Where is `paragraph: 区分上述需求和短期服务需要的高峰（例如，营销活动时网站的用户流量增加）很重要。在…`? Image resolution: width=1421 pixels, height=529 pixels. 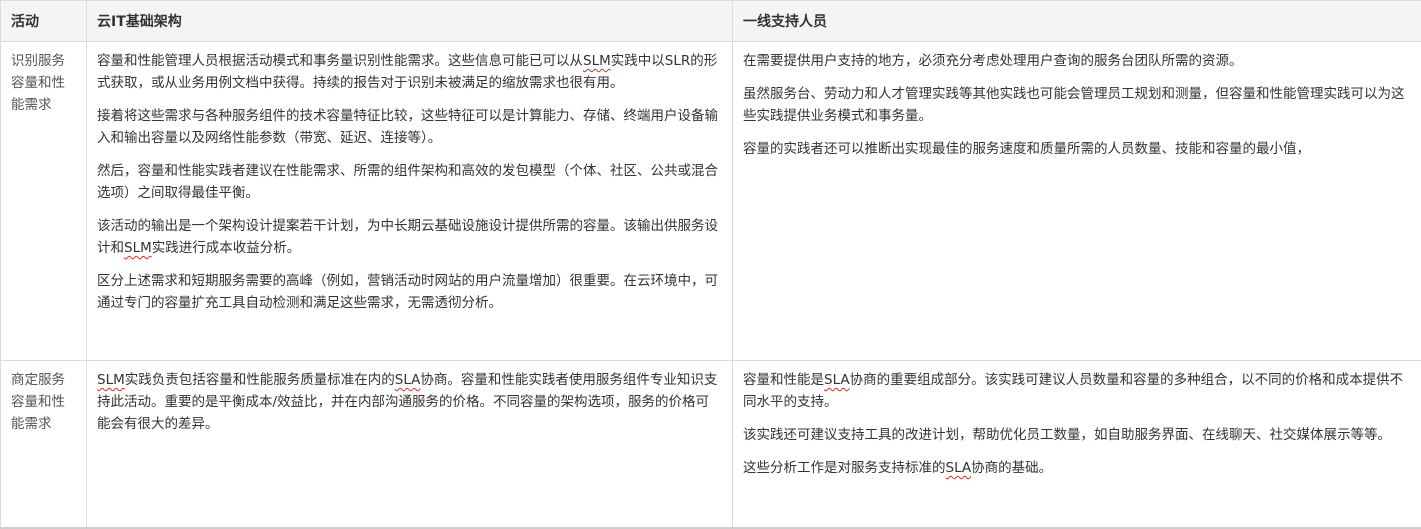
paragraph: 区分上述需求和短期服务需要的高峰（例如，营销活动时网站的用户流量增加）很重要。在… is located at coordinates (407, 292).